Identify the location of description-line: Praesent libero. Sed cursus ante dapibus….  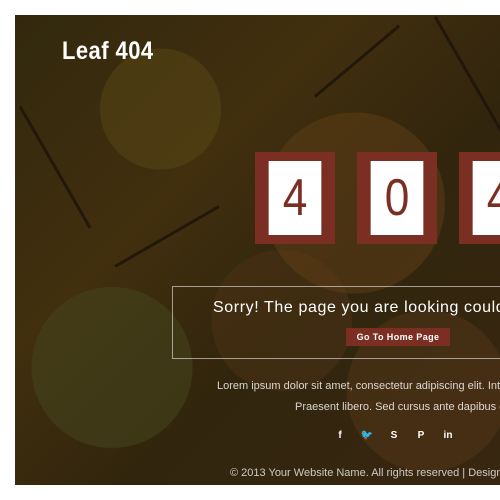
(397, 407).